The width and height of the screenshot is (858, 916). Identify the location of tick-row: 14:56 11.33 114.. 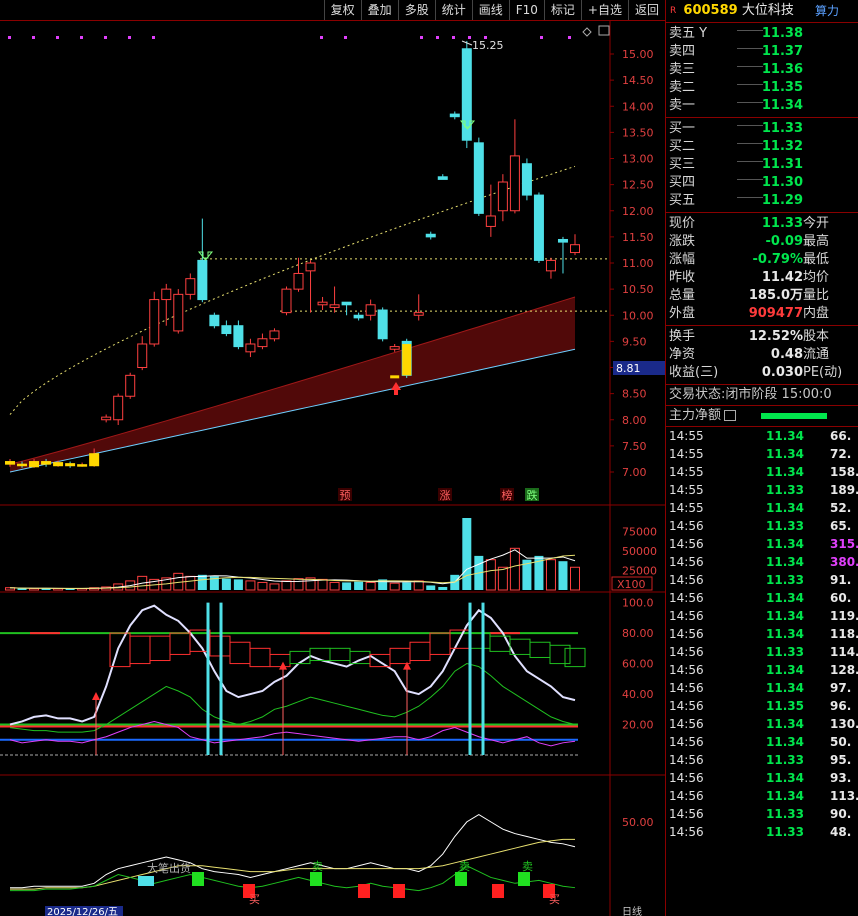
(763, 652).